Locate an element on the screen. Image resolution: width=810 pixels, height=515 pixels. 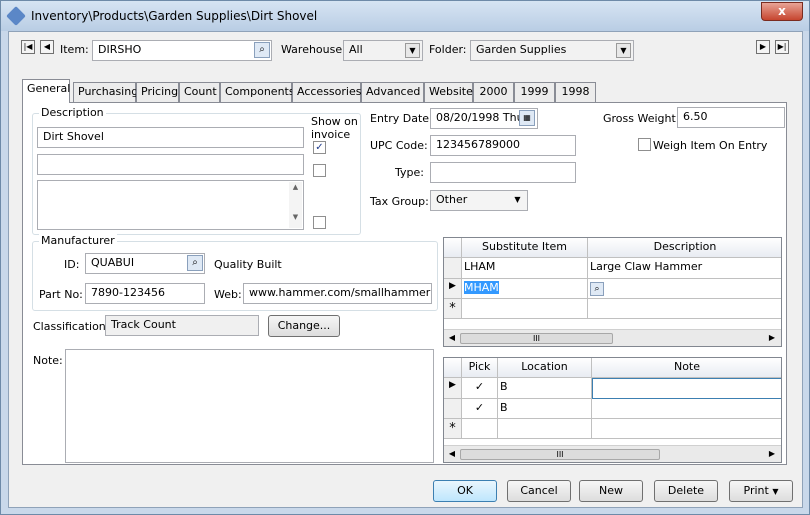
manufacturer-search-icon: ⌕ is located at coordinates (195, 263).